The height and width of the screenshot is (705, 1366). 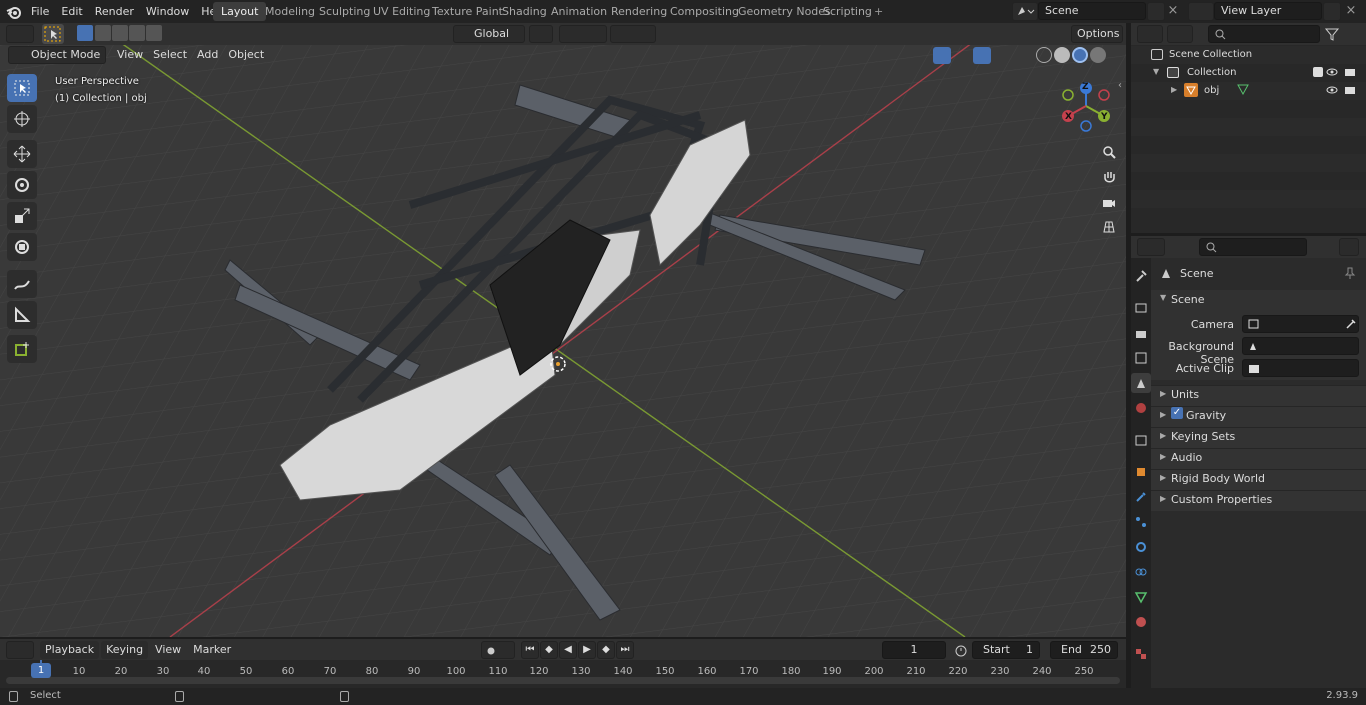 I want to click on tool-select-box, so click(x=22, y=88).